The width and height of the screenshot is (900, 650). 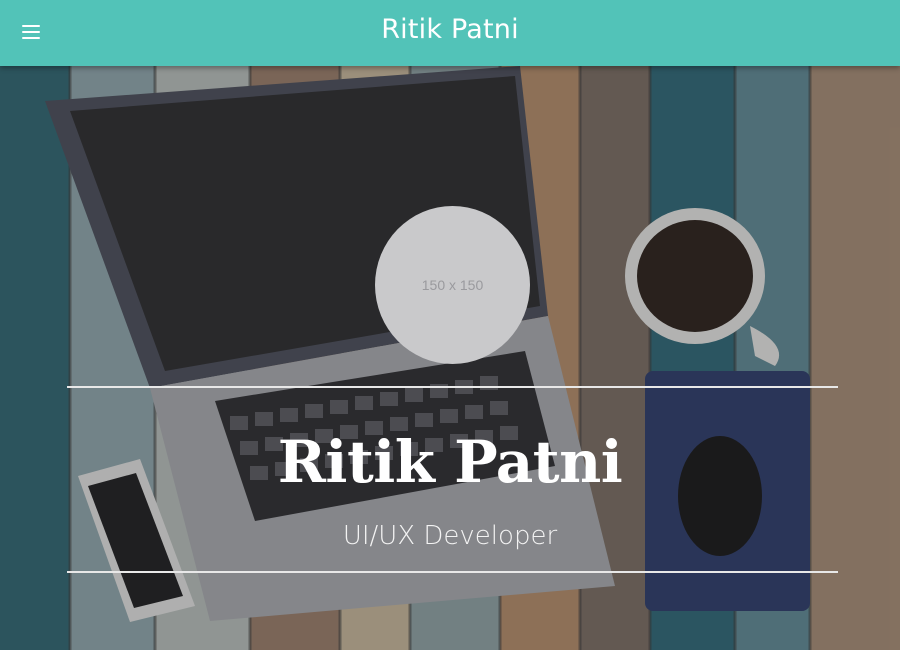 What do you see at coordinates (450, 29) in the screenshot?
I see `app-title: Ritik Patni` at bounding box center [450, 29].